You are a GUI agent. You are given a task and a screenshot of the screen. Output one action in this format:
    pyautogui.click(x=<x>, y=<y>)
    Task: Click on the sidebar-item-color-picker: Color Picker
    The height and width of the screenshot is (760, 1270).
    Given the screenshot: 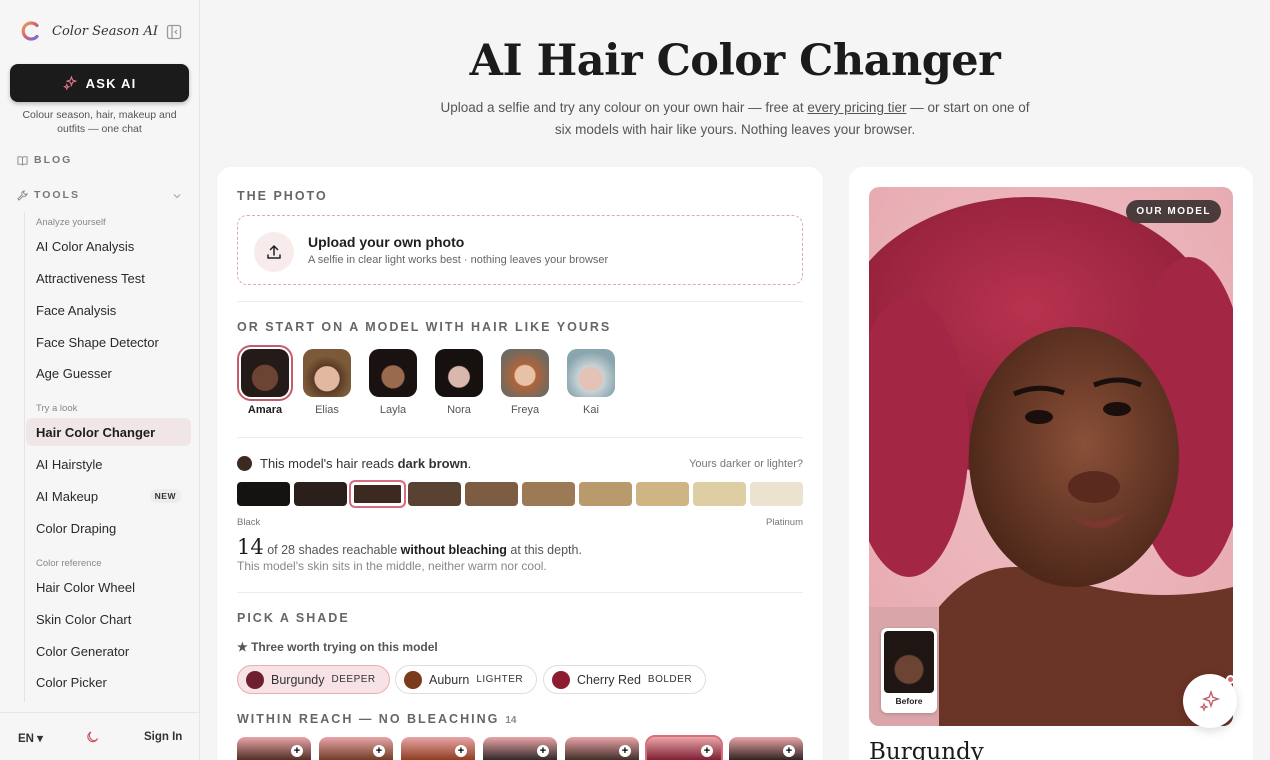 What is the action you would take?
    pyautogui.click(x=108, y=682)
    